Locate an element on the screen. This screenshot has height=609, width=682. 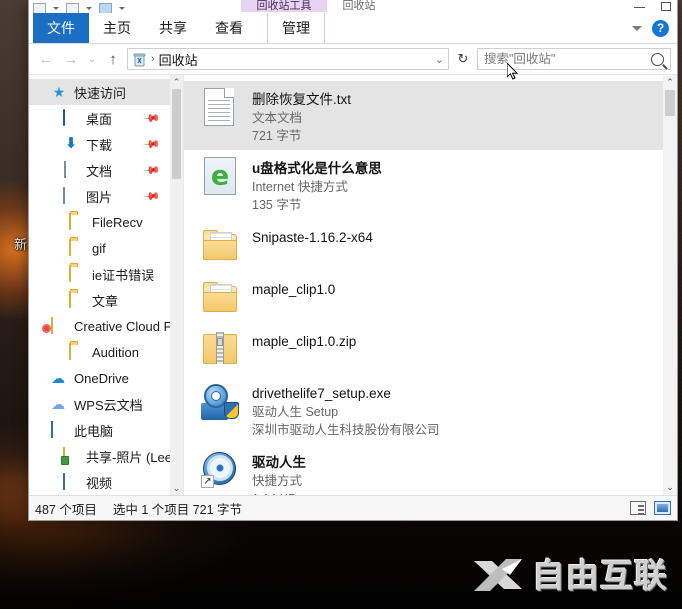
sidebar-item-label: 下载 is located at coordinates (99, 145).